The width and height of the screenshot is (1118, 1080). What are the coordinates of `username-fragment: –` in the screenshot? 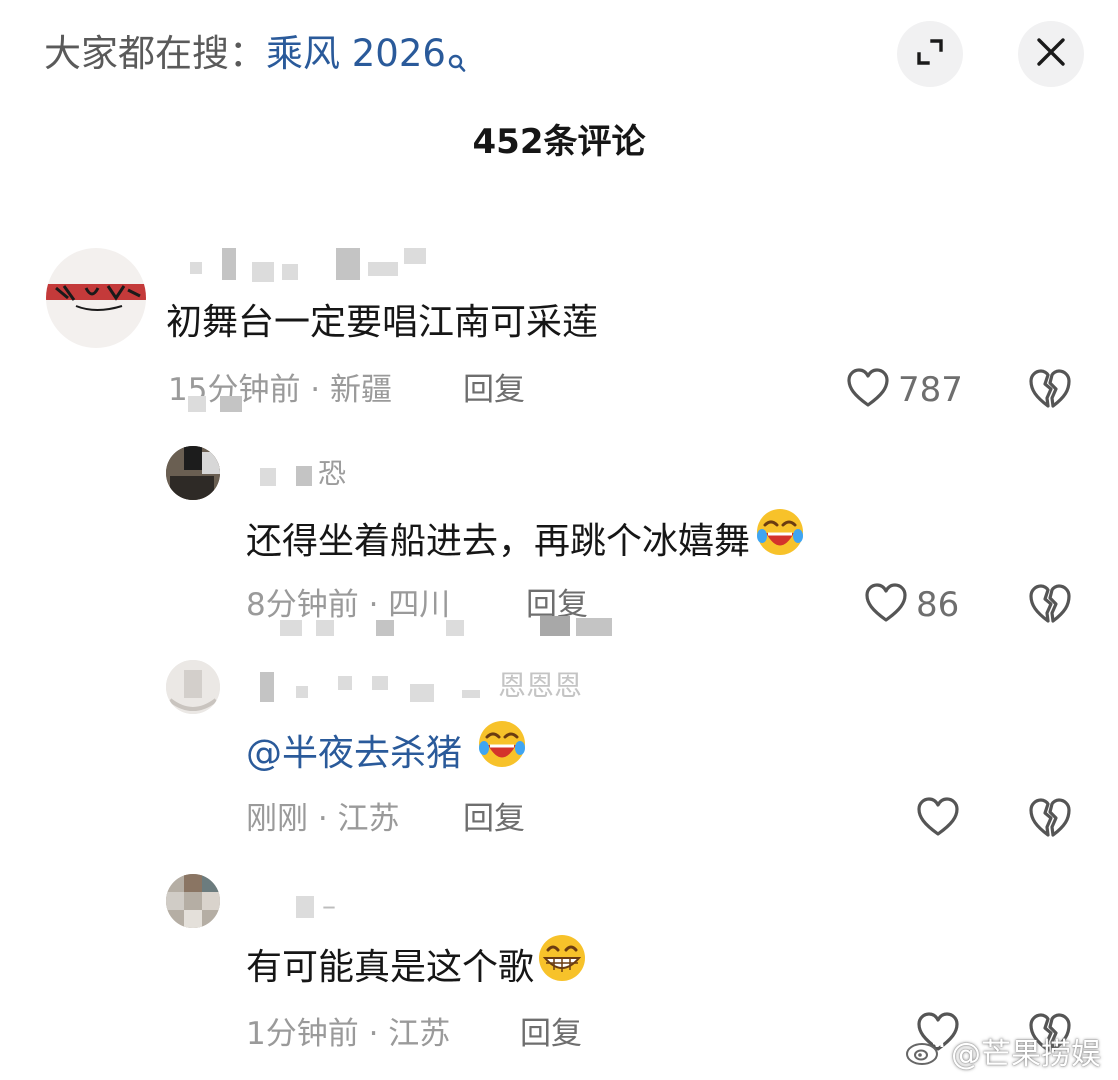 It's located at (329, 905).